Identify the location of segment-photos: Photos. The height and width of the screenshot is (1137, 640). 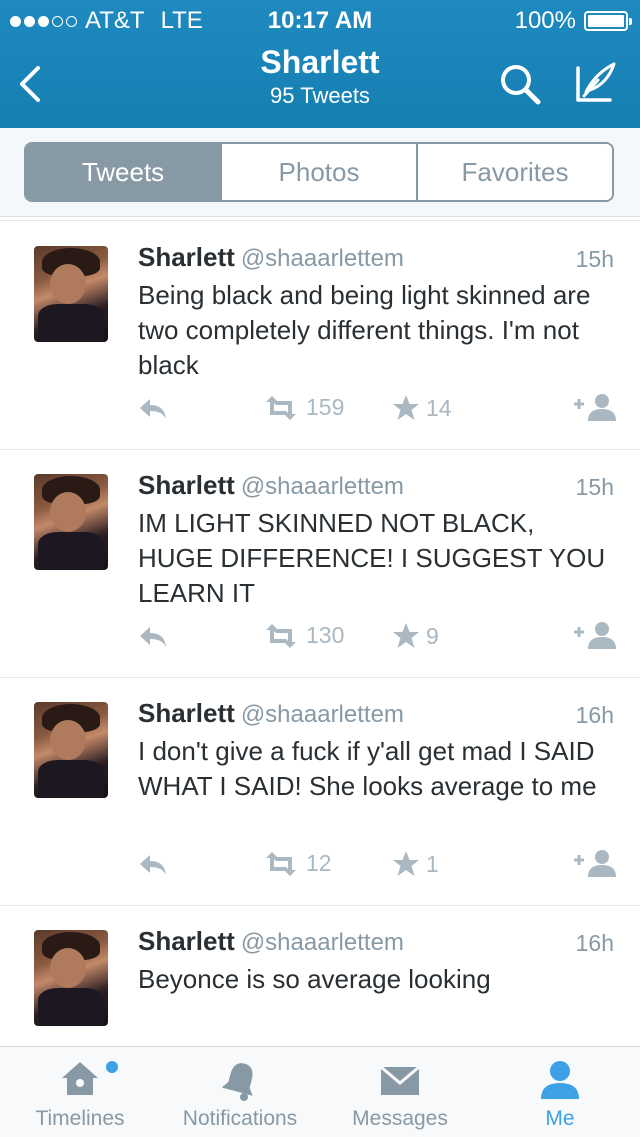
(318, 172).